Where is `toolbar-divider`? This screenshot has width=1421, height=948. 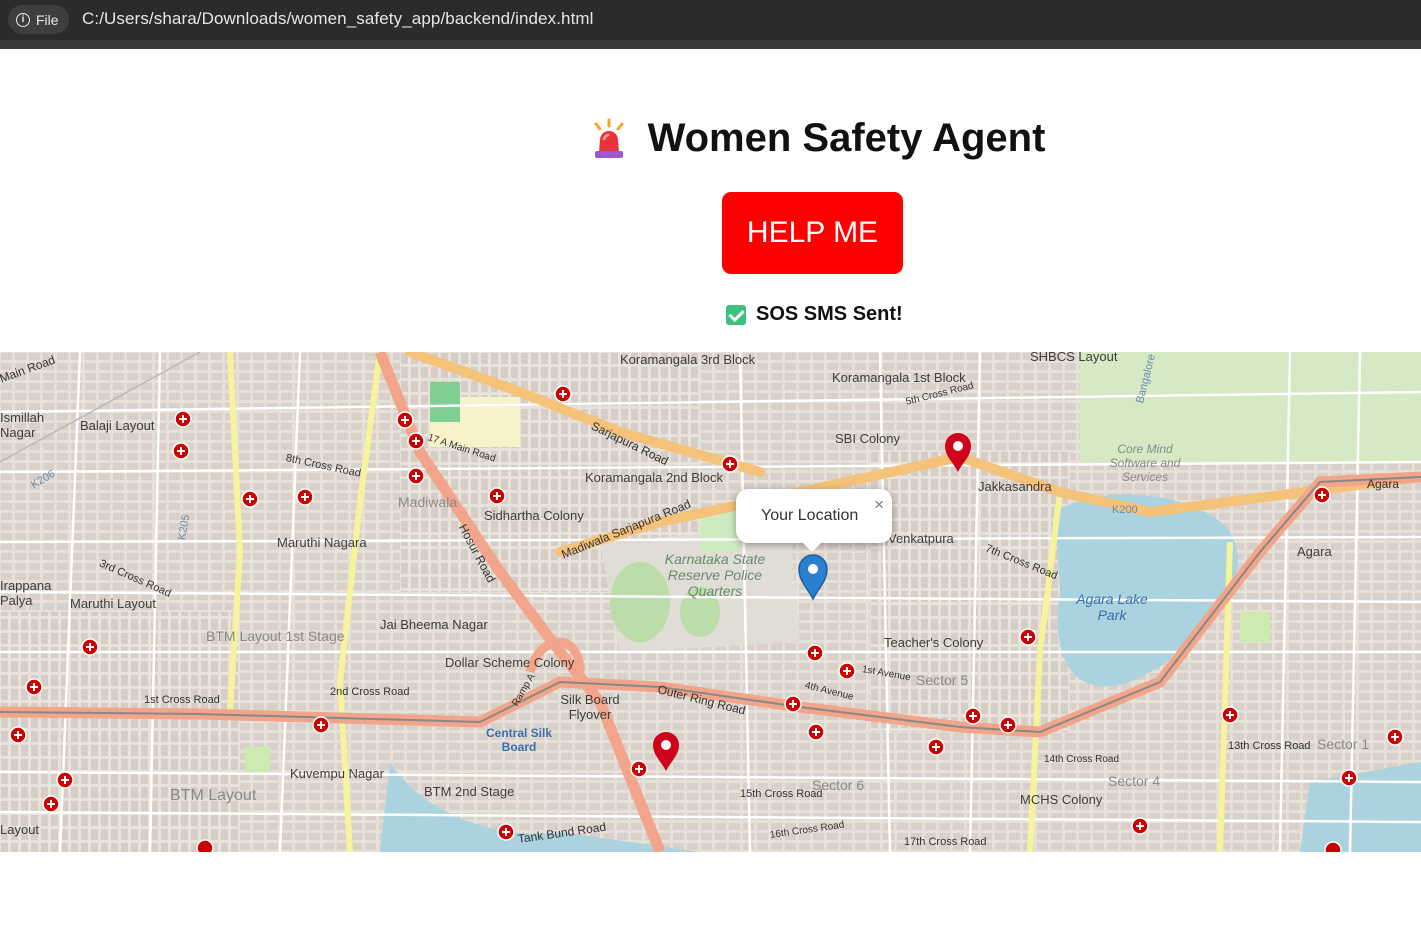
toolbar-divider is located at coordinates (710, 44).